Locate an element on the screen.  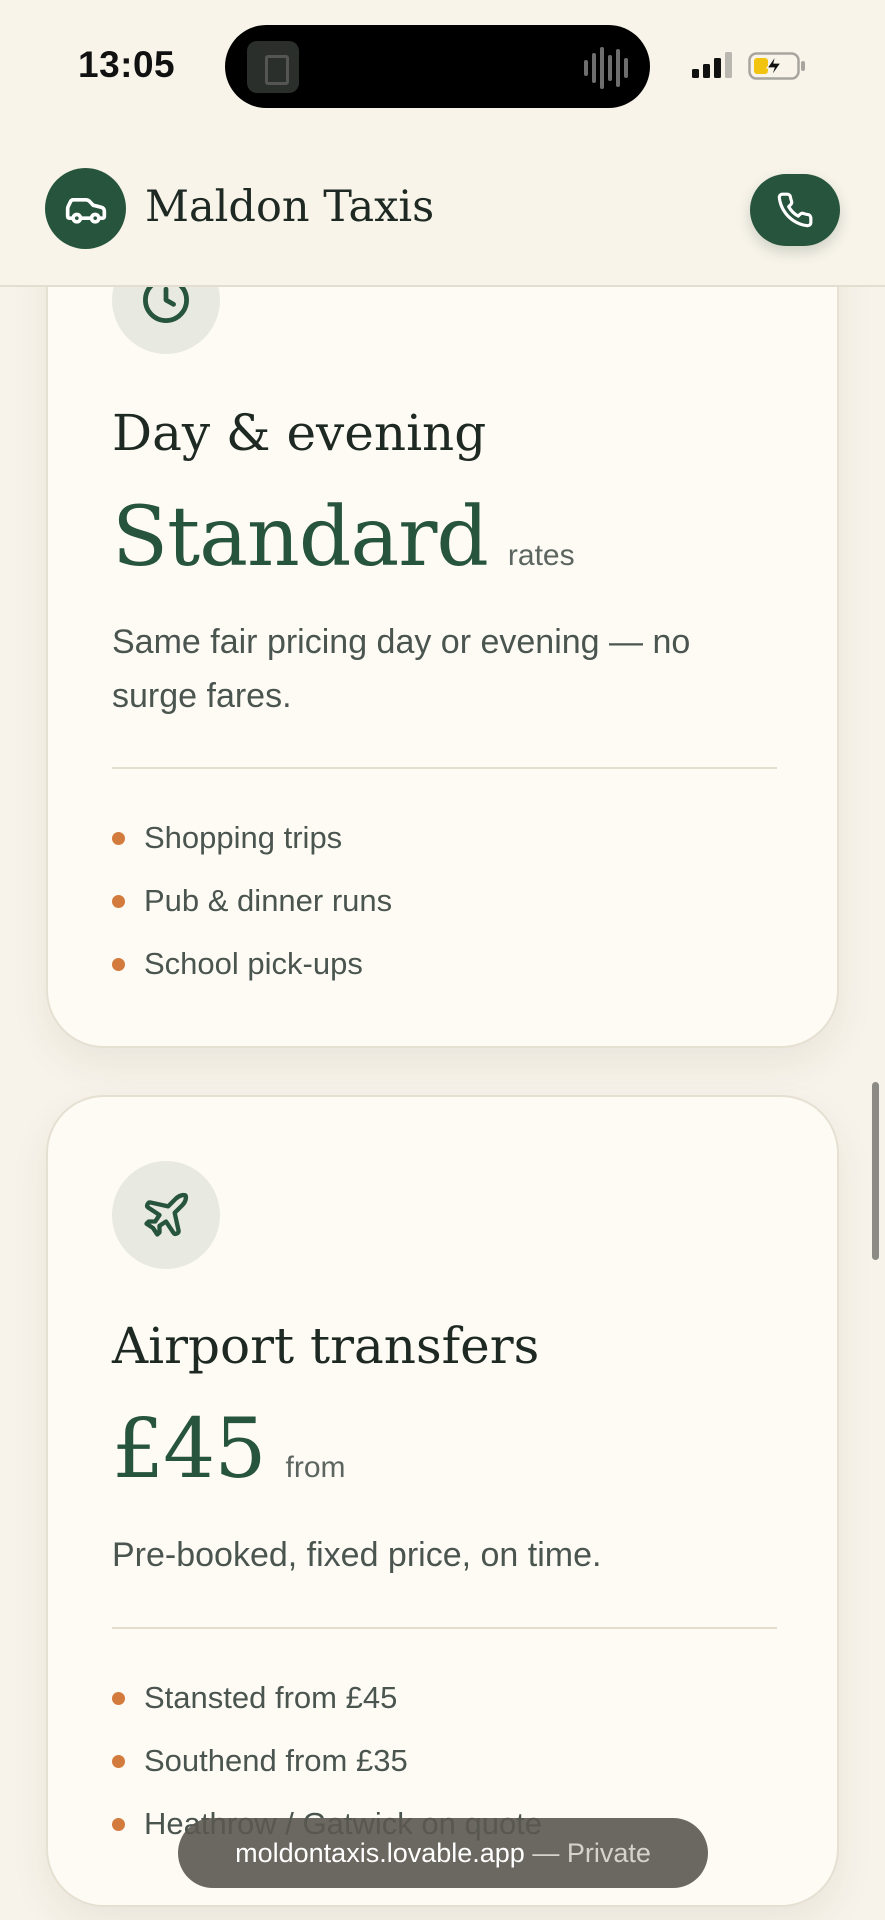
private-mode-label: — Private is located at coordinates (591, 1852).